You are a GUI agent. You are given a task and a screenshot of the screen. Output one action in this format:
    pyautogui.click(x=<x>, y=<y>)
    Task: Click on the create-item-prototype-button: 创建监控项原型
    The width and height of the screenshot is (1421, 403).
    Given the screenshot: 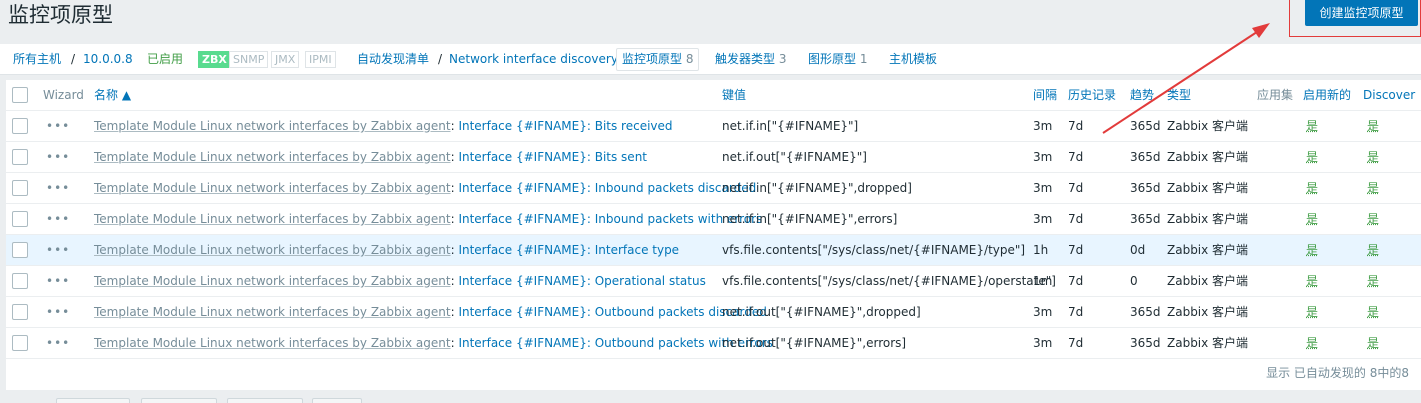 What is the action you would take?
    pyautogui.click(x=1361, y=13)
    